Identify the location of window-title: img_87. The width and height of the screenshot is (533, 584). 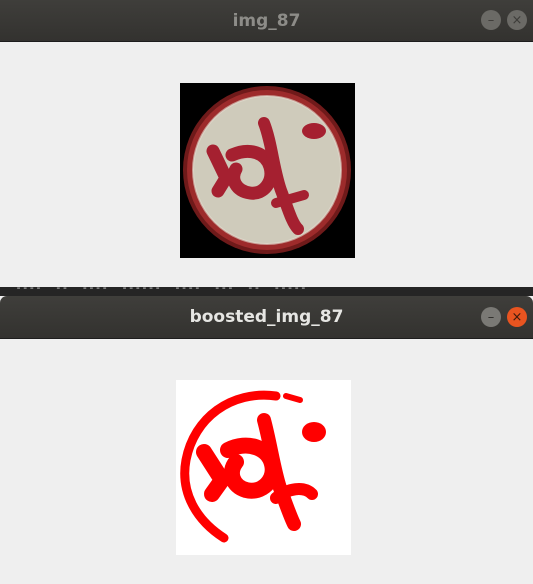
(266, 21).